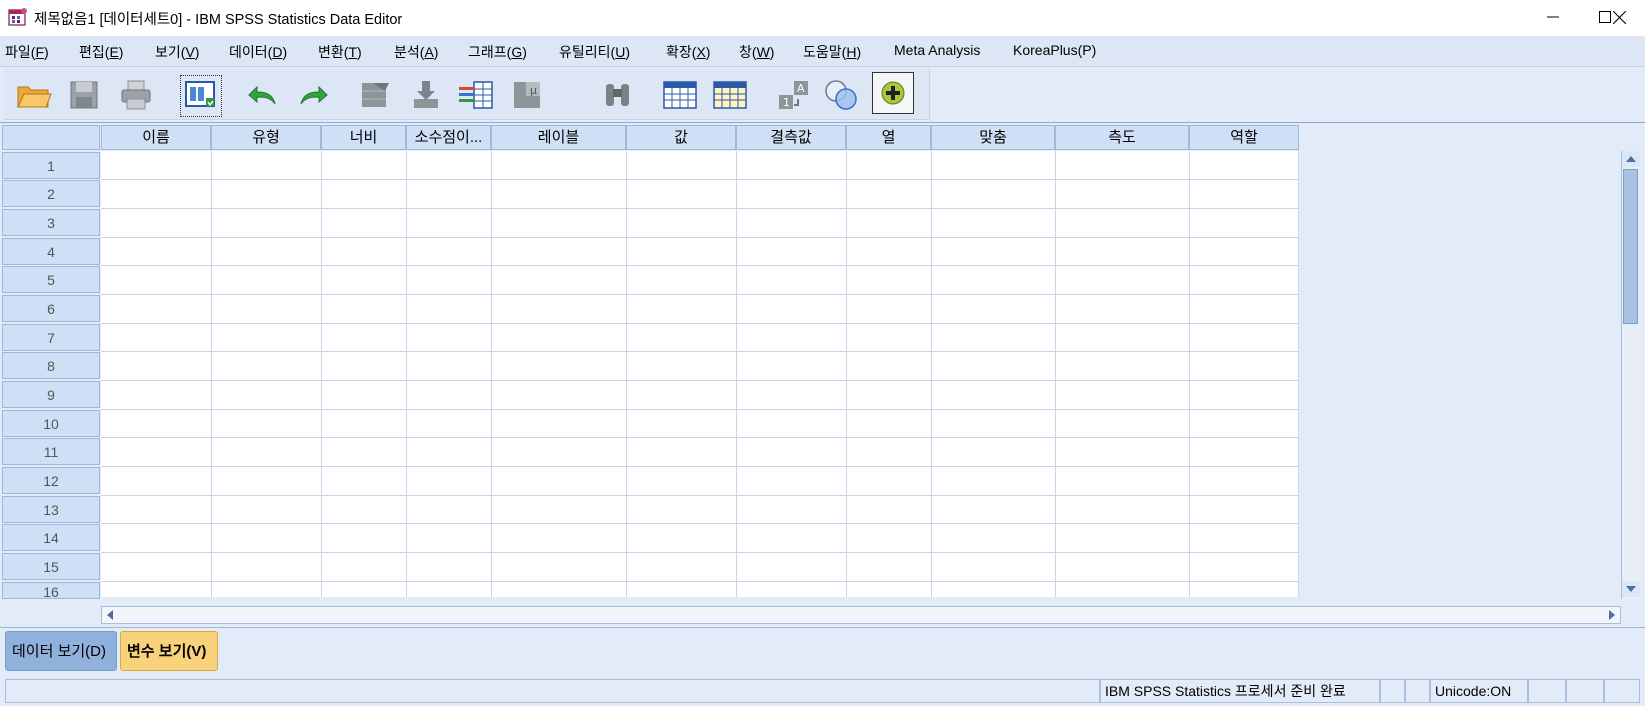 This screenshot has height=706, width=1645. Describe the element at coordinates (51, 279) in the screenshot. I see `row-header: 5` at that location.